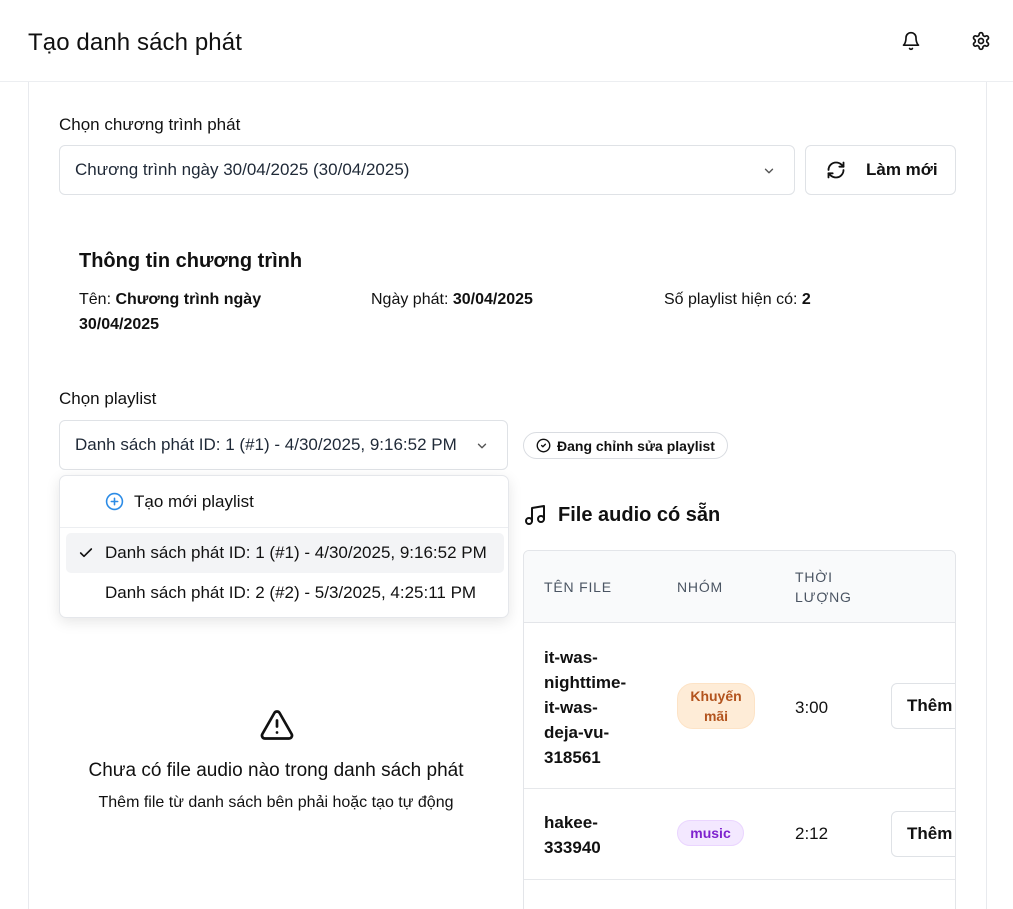  I want to click on playlist-count-info: Số playlist hiện có: 2, so click(737, 299).